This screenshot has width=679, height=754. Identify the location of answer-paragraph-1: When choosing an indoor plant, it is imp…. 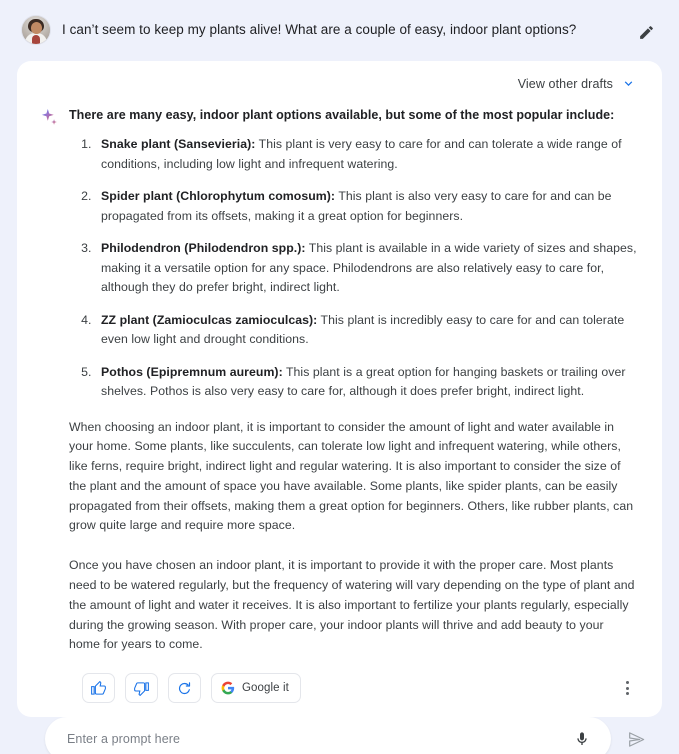
(351, 476).